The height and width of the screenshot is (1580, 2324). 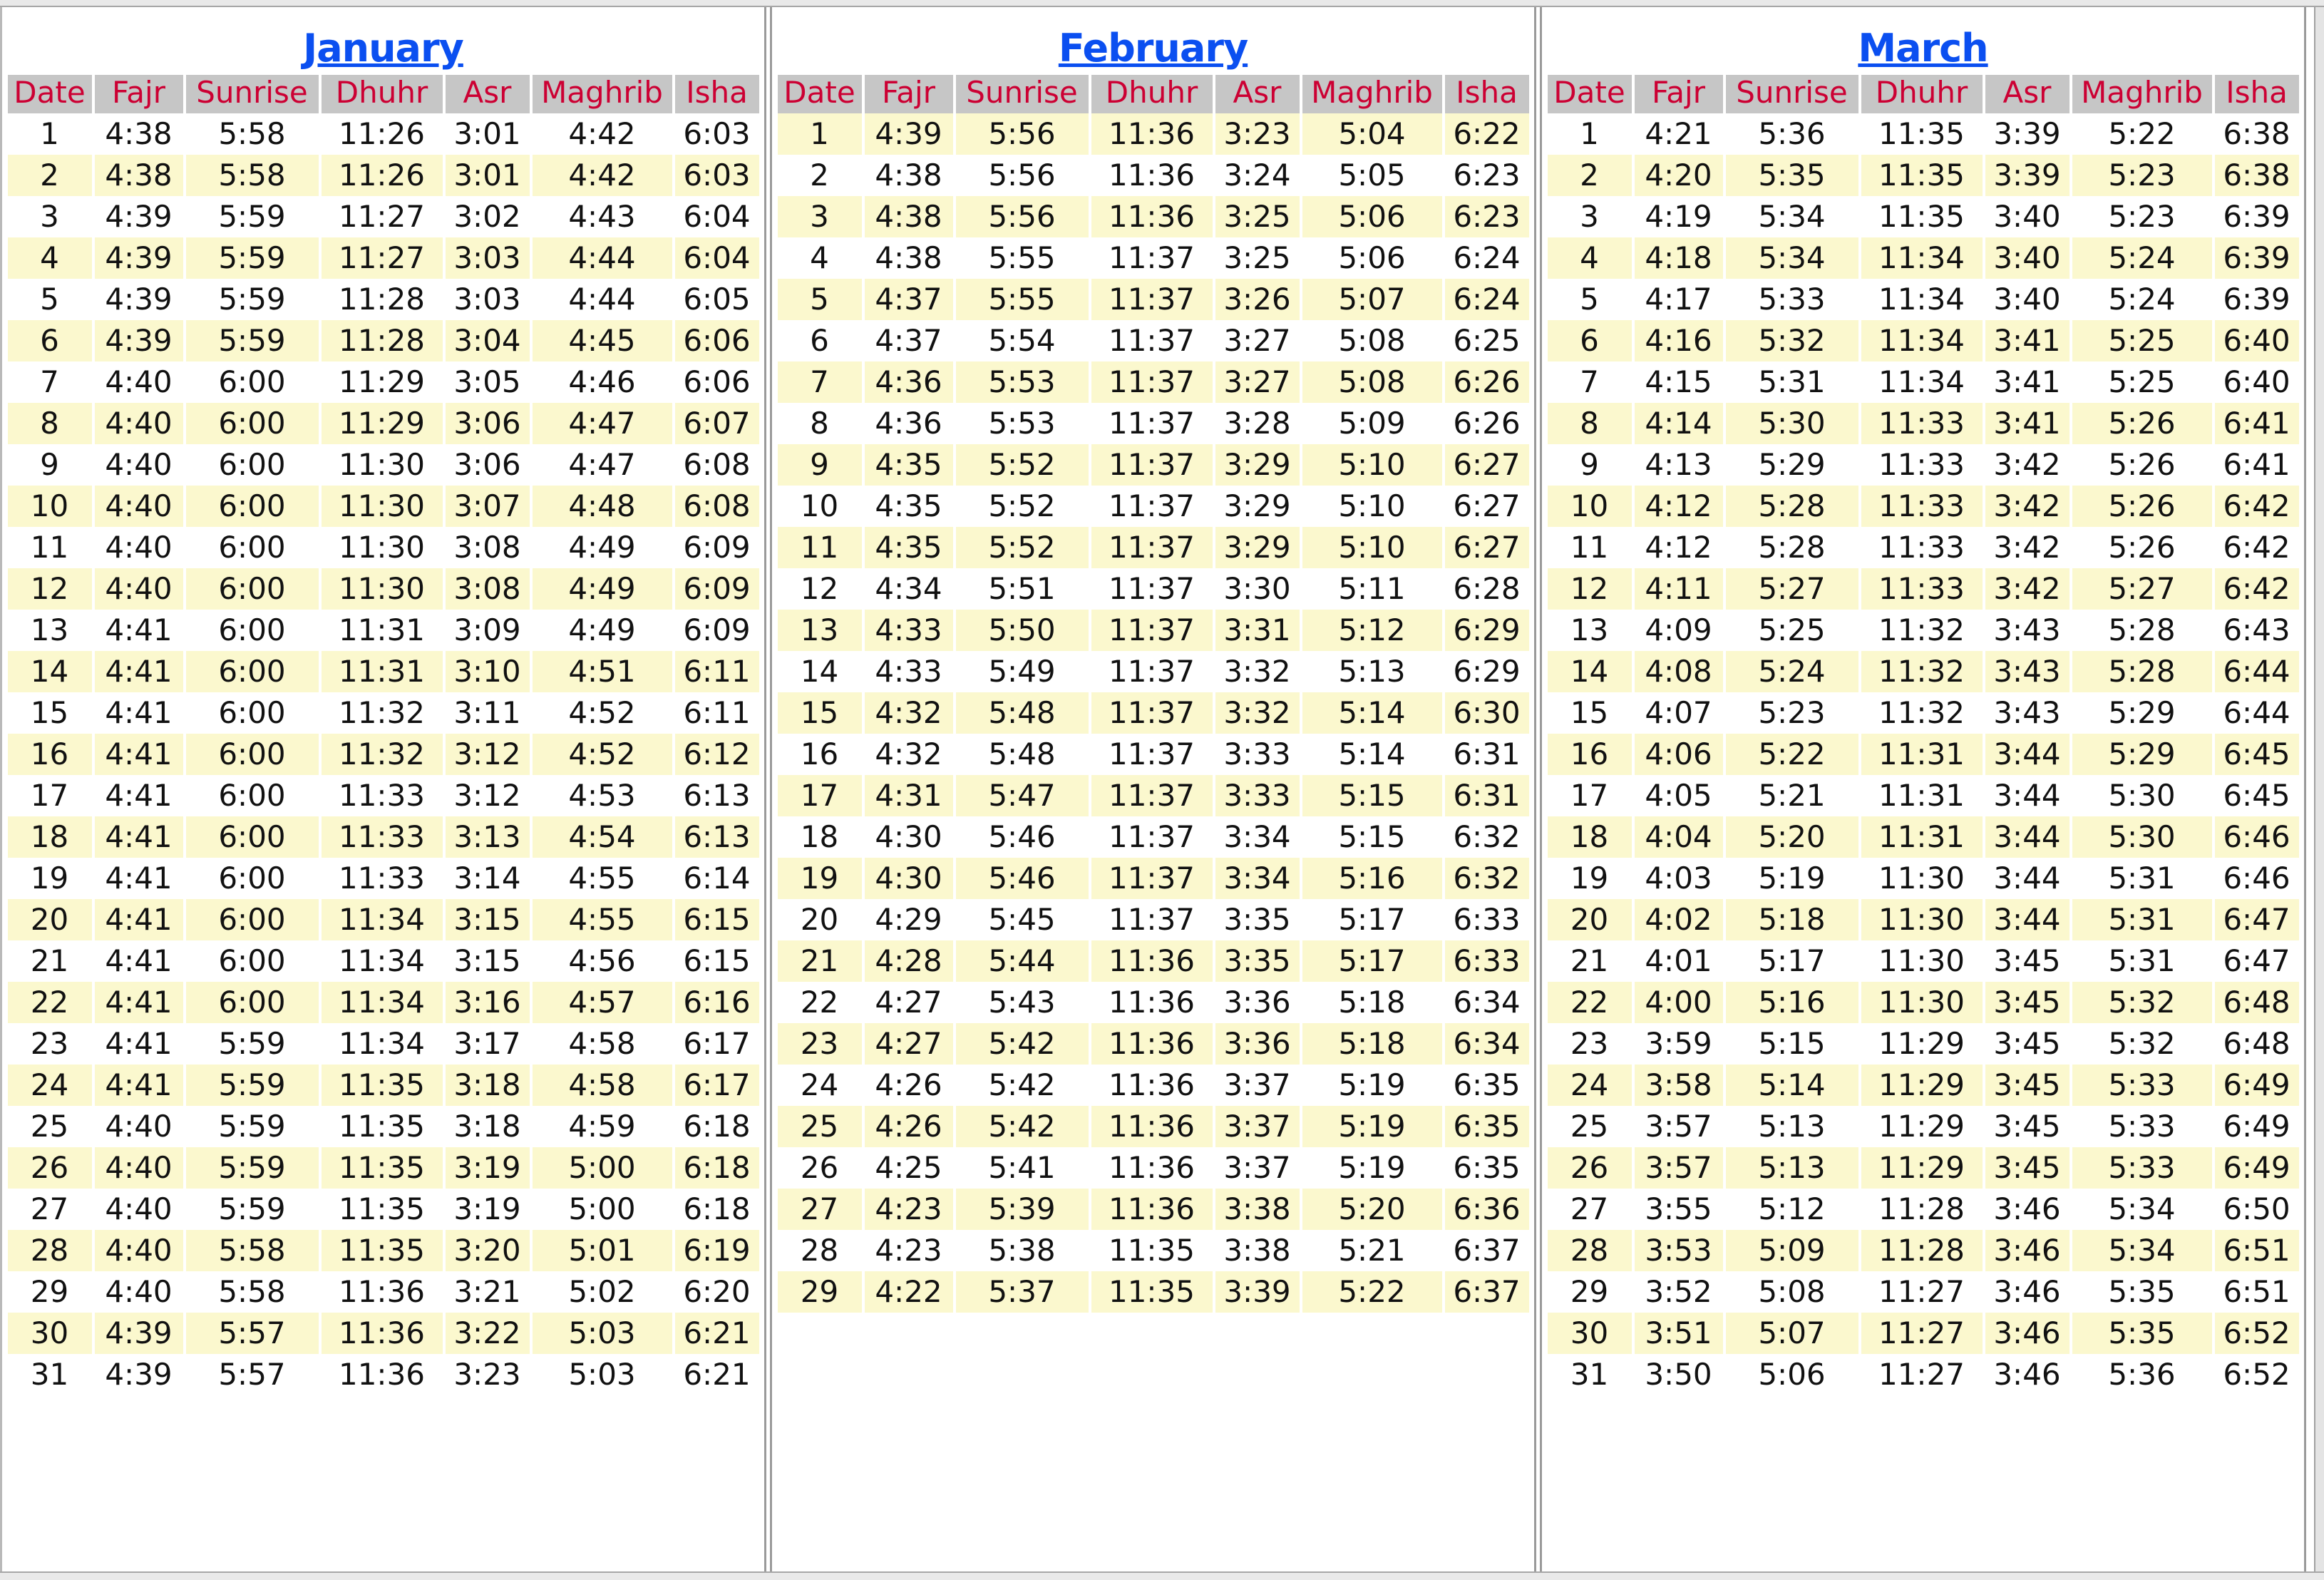 I want to click on cell-isha: 6:37, so click(x=1487, y=1250).